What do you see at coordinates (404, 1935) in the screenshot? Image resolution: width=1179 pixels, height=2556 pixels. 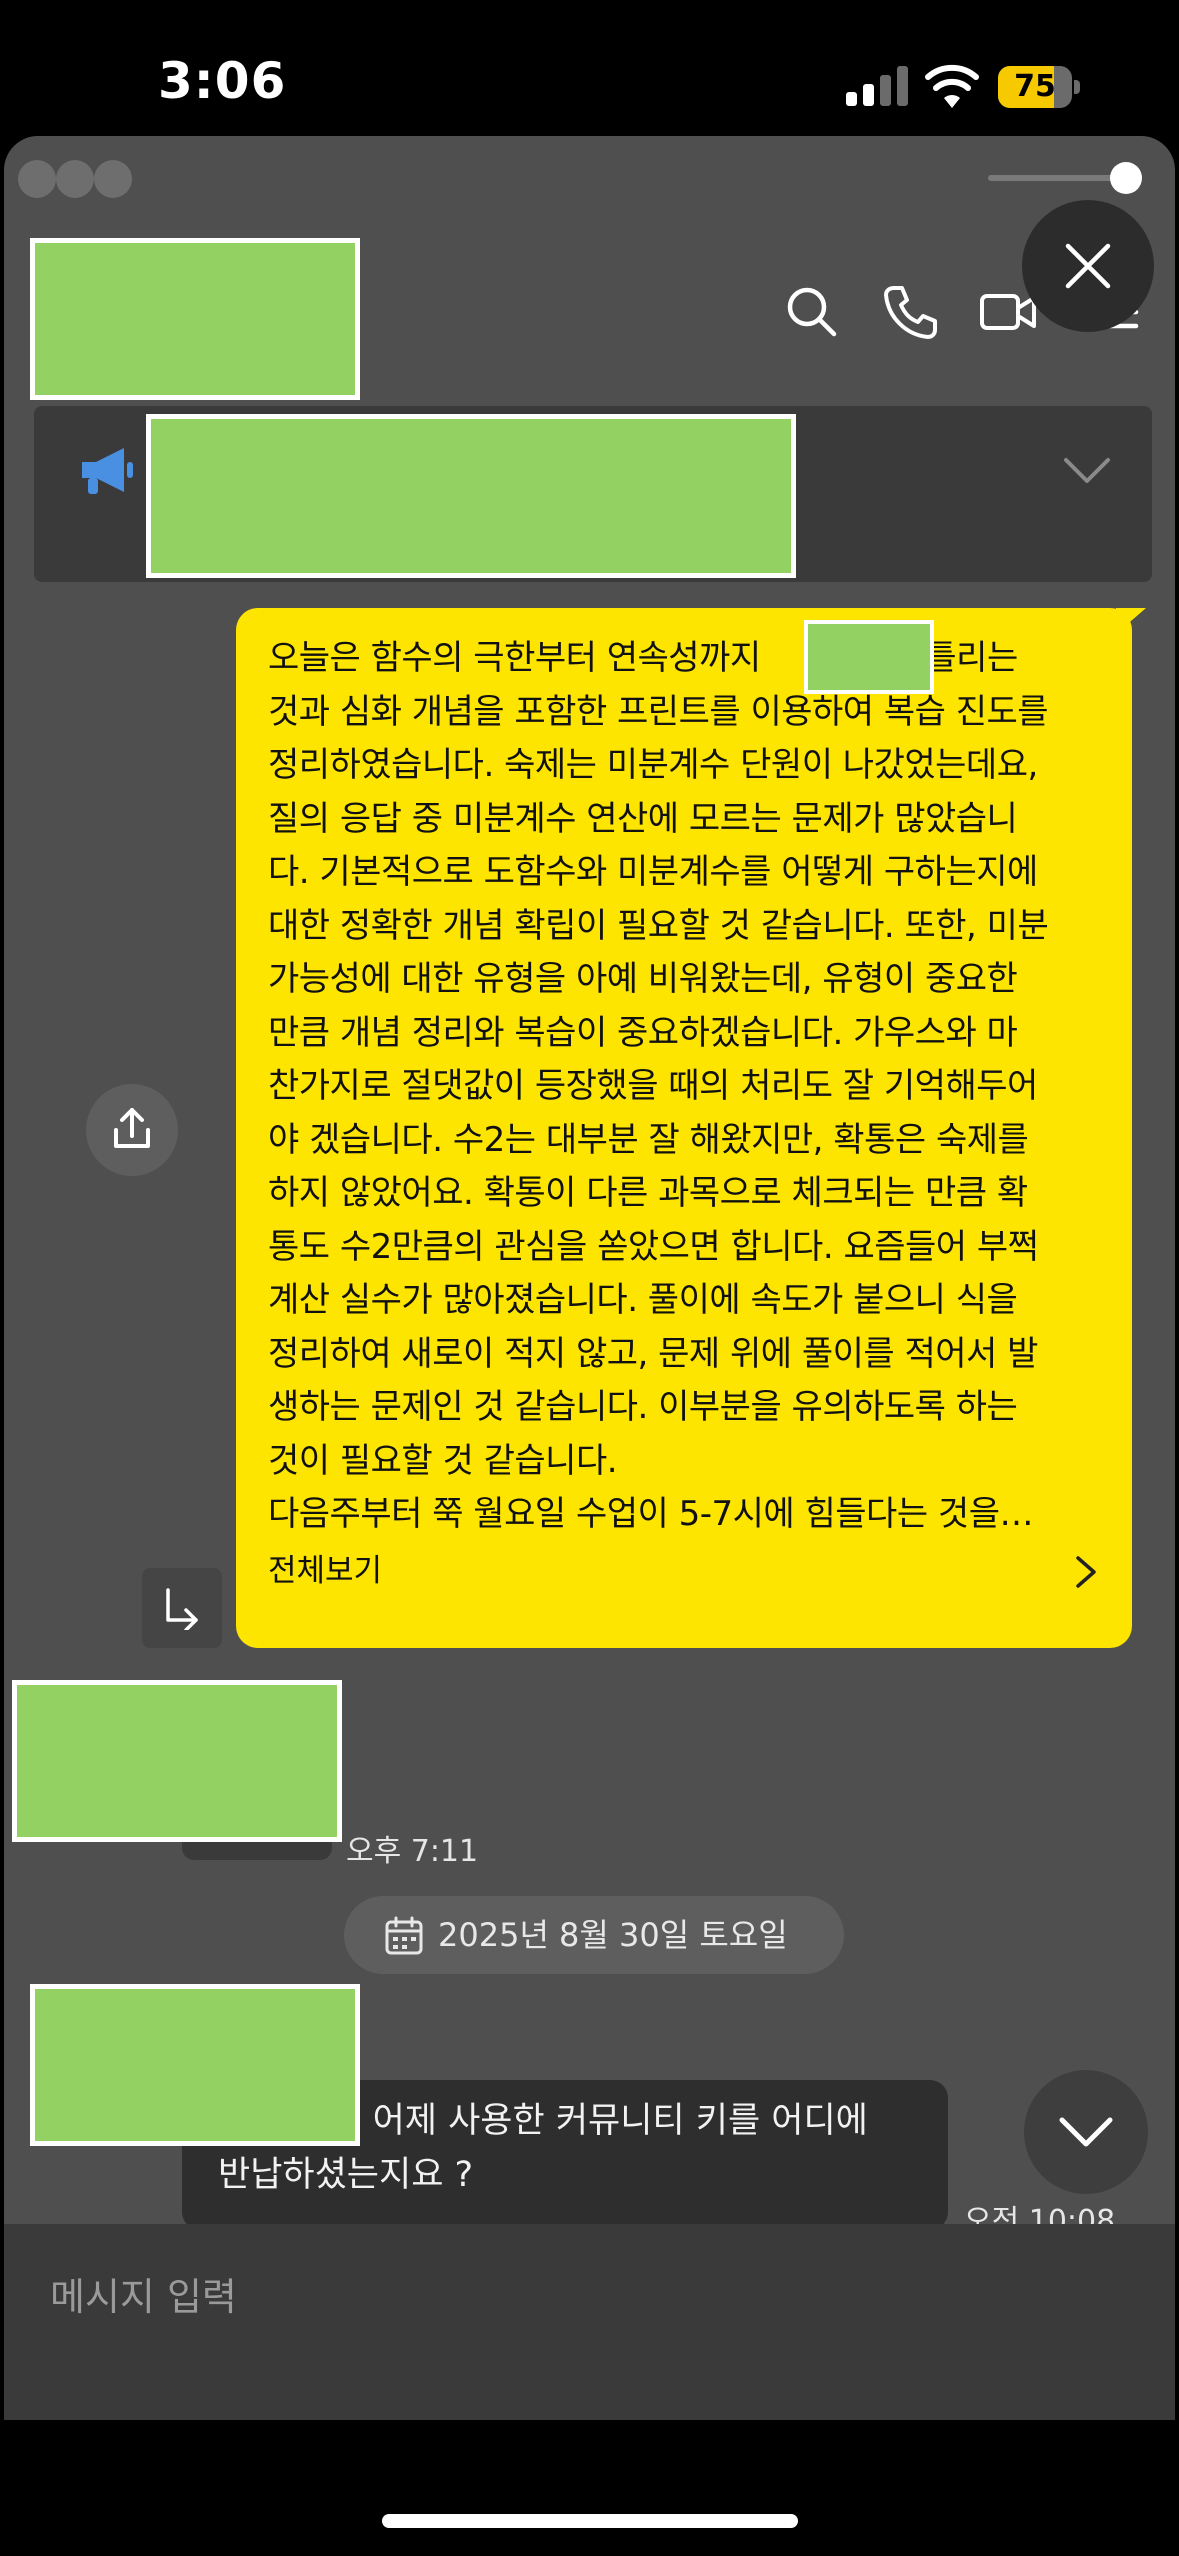 I see `calendar-icon` at bounding box center [404, 1935].